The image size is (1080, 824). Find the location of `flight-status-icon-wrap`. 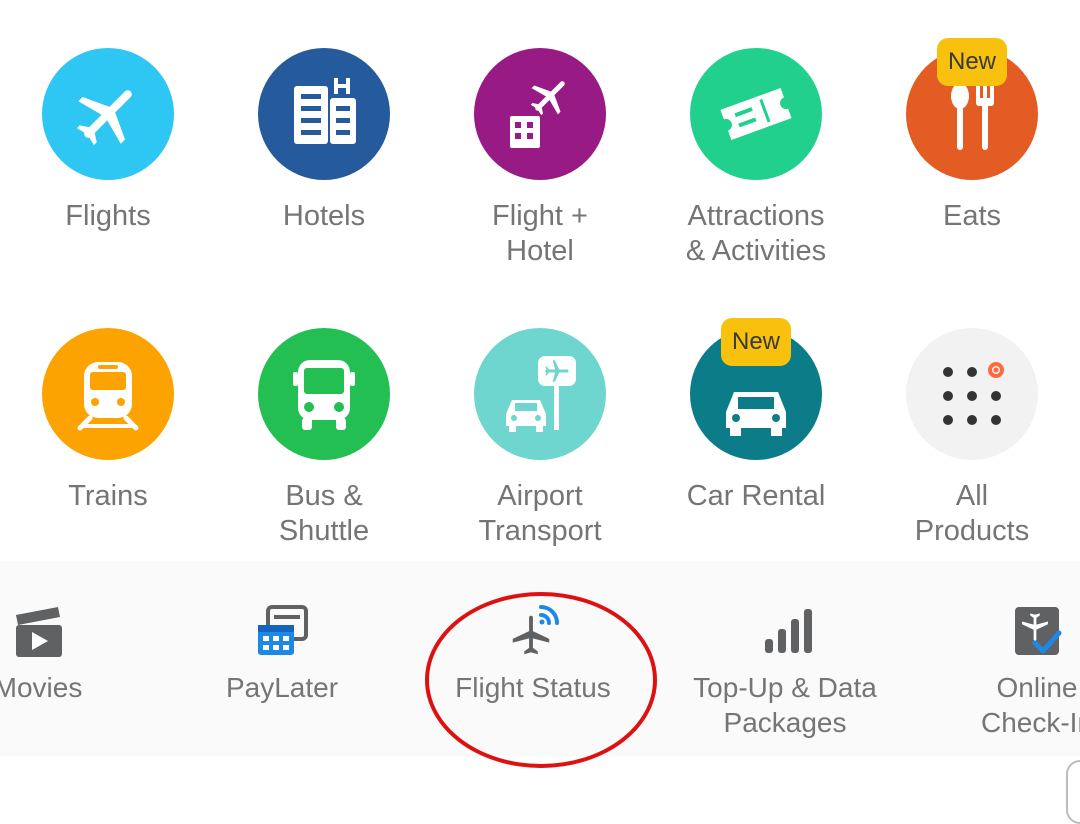

flight-status-icon-wrap is located at coordinates (533, 631).